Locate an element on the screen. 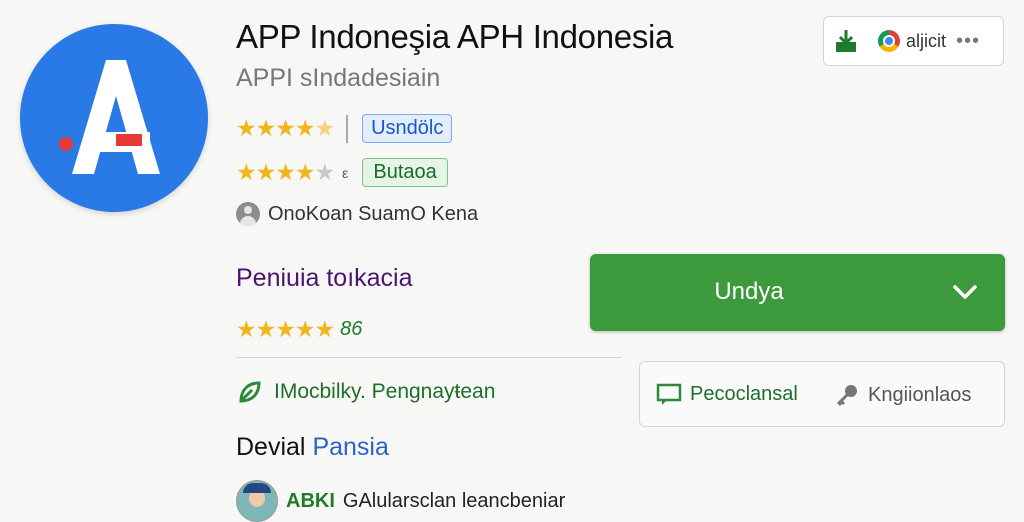 The height and width of the screenshot is (522, 1024). developer-line: OnoKoan SuamО Kena is located at coordinates (357, 214).